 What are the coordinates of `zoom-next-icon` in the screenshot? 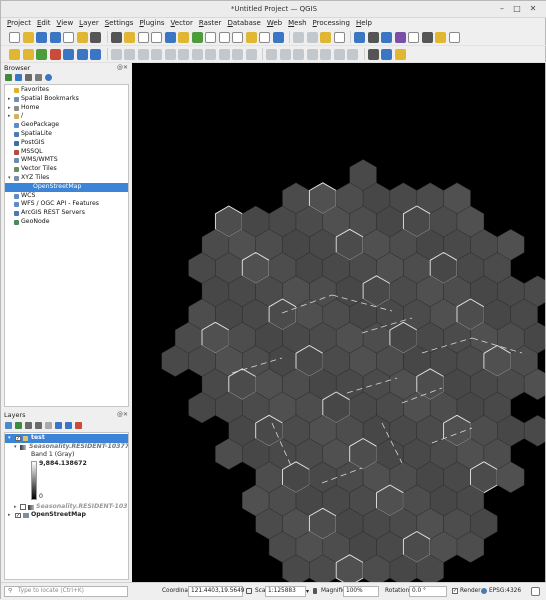 It's located at (237, 37).